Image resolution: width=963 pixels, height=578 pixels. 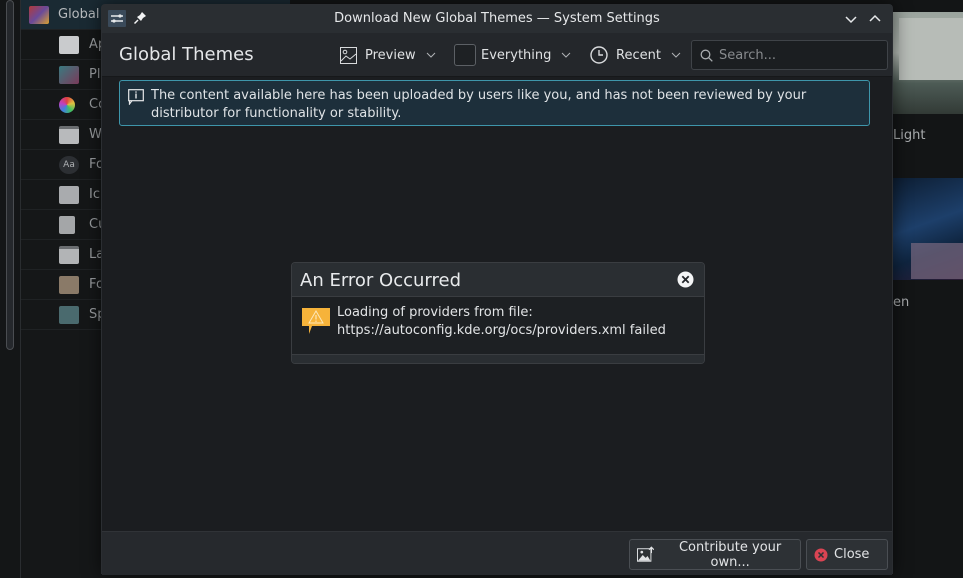 What do you see at coordinates (67, 104) in the screenshot?
I see `colors-icon` at bounding box center [67, 104].